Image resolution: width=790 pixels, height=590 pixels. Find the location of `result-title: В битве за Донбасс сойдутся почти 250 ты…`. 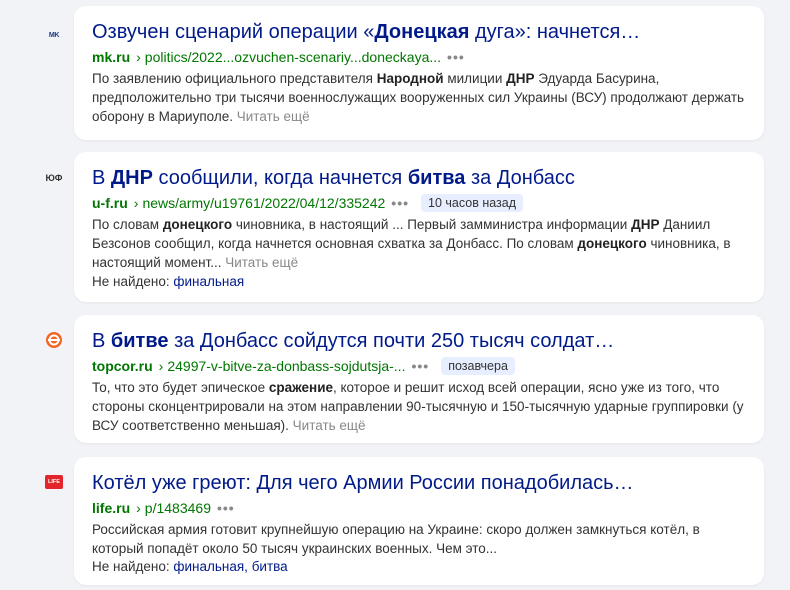

result-title: В битве за Донбасс сойдутся почти 250 ты… is located at coordinates (353, 341).